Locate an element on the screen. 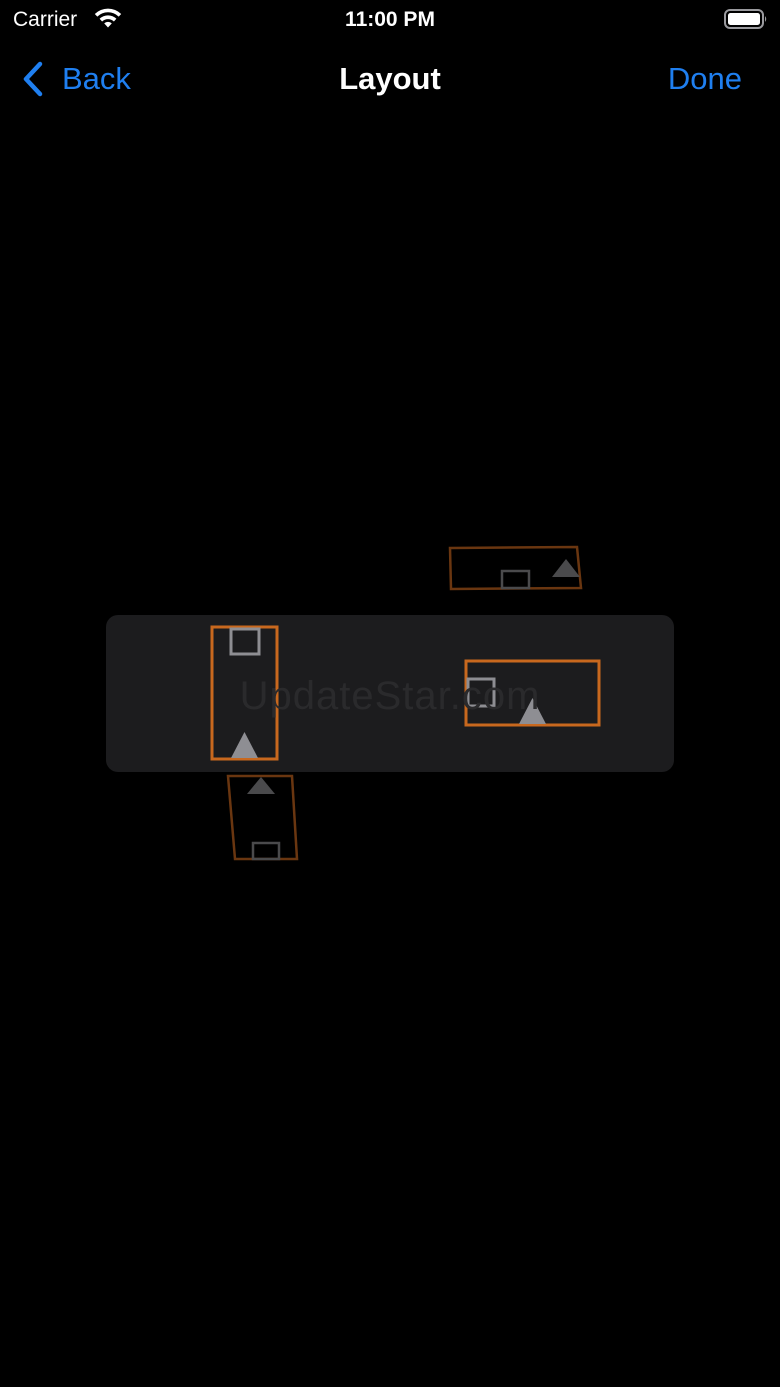 Image resolution: width=780 pixels, height=1387 pixels. ghost-frame-top is located at coordinates (515, 568).